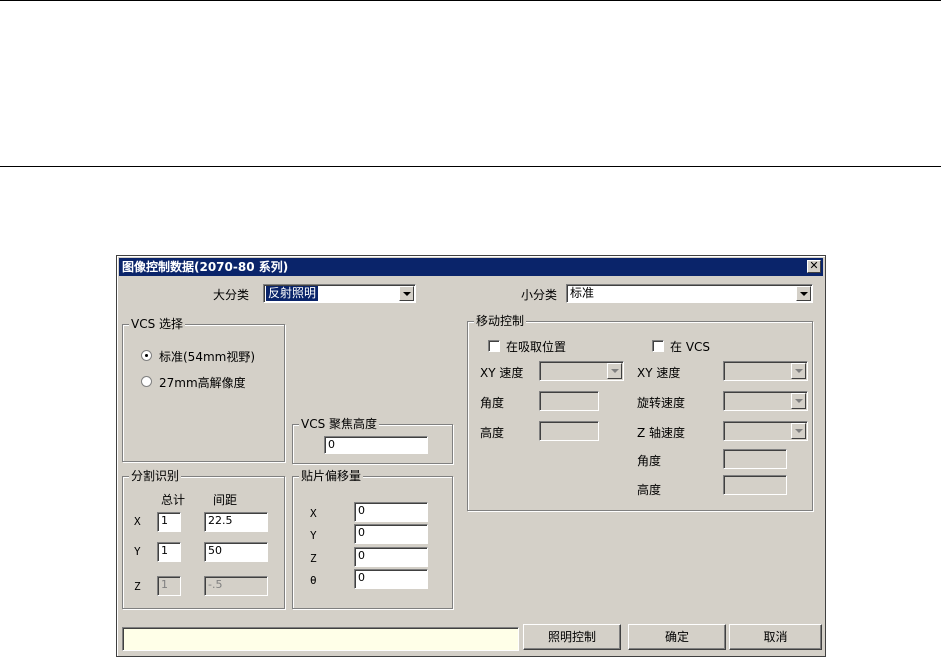  Describe the element at coordinates (391, 534) in the screenshot. I see `offset-y-input: 0` at that location.